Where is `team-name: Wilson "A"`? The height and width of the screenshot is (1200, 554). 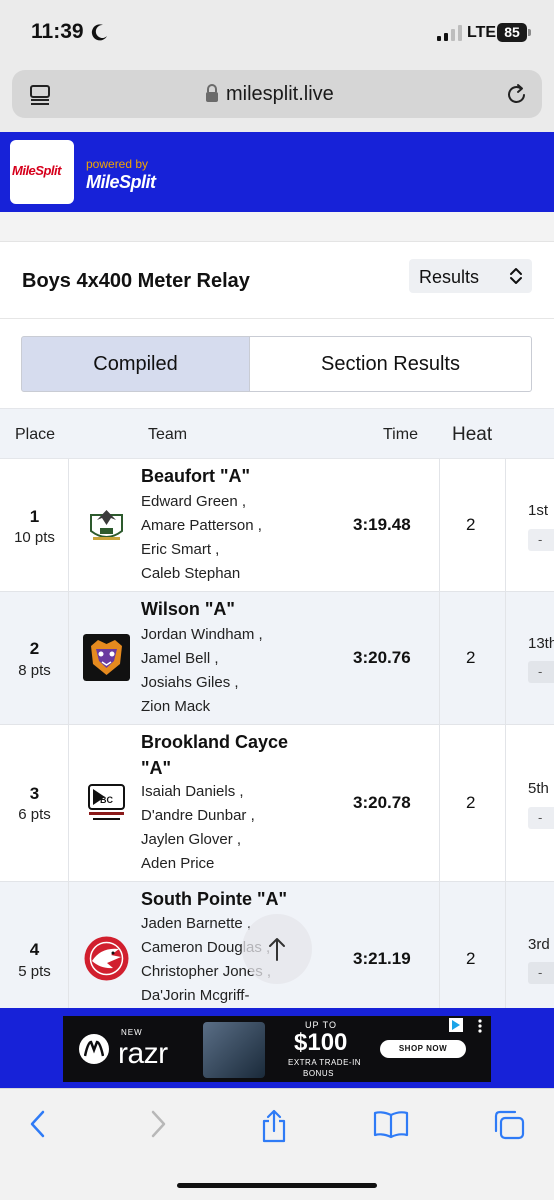
team-name: Wilson "A" is located at coordinates (188, 609).